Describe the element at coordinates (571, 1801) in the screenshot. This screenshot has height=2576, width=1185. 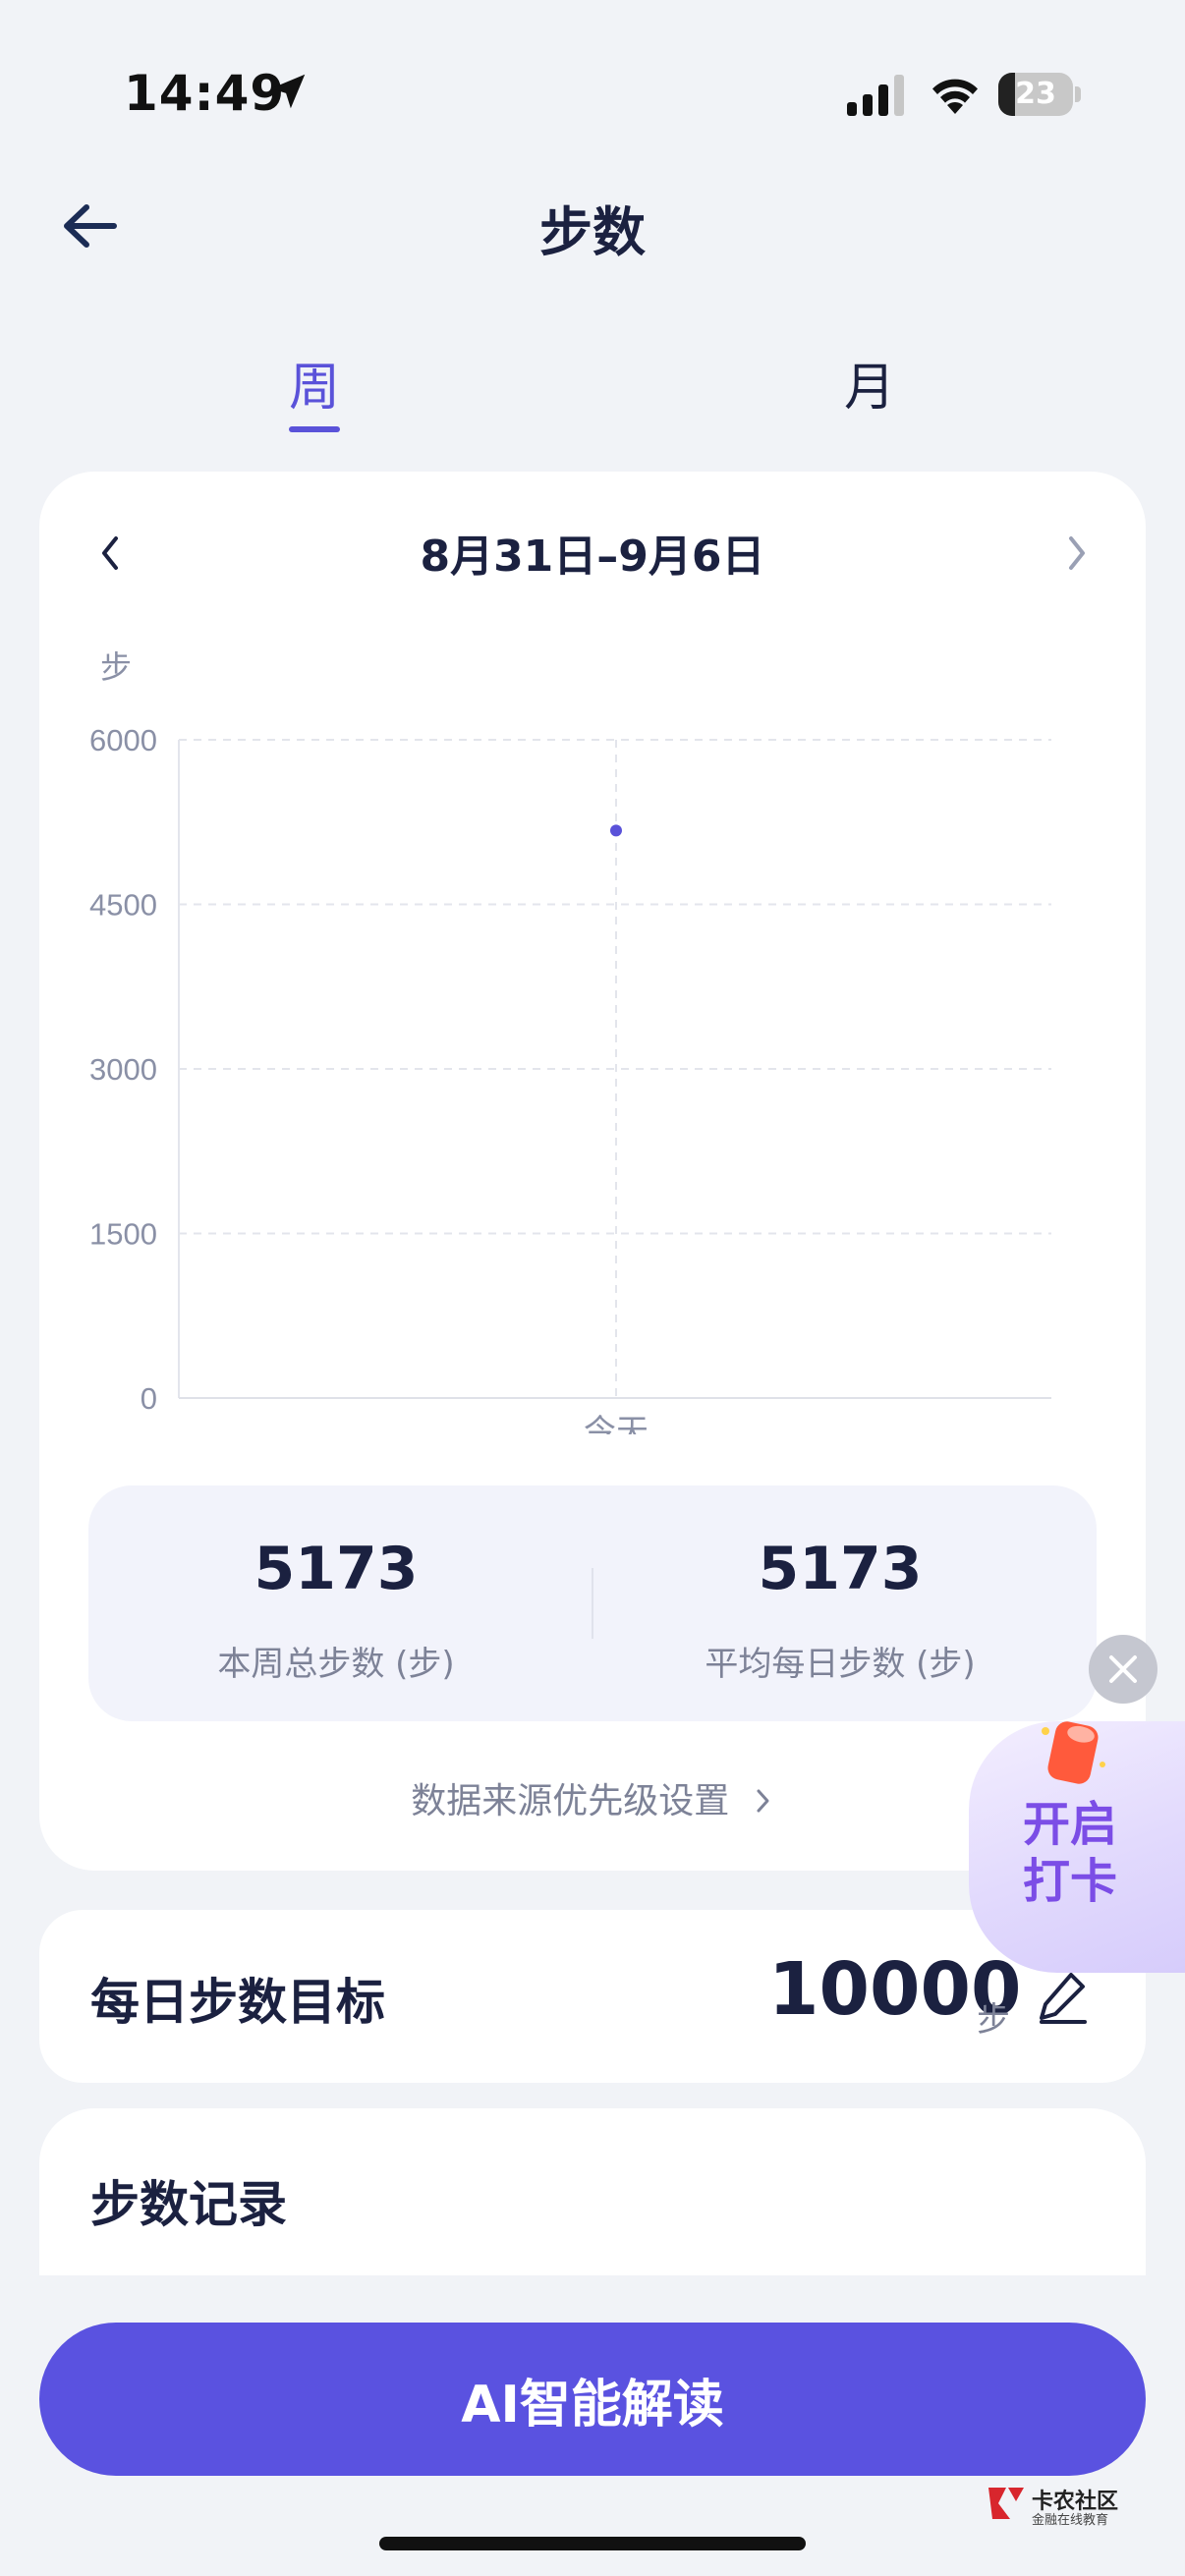
I see `data-source-priority-label: 数据来源优先级设置` at that location.